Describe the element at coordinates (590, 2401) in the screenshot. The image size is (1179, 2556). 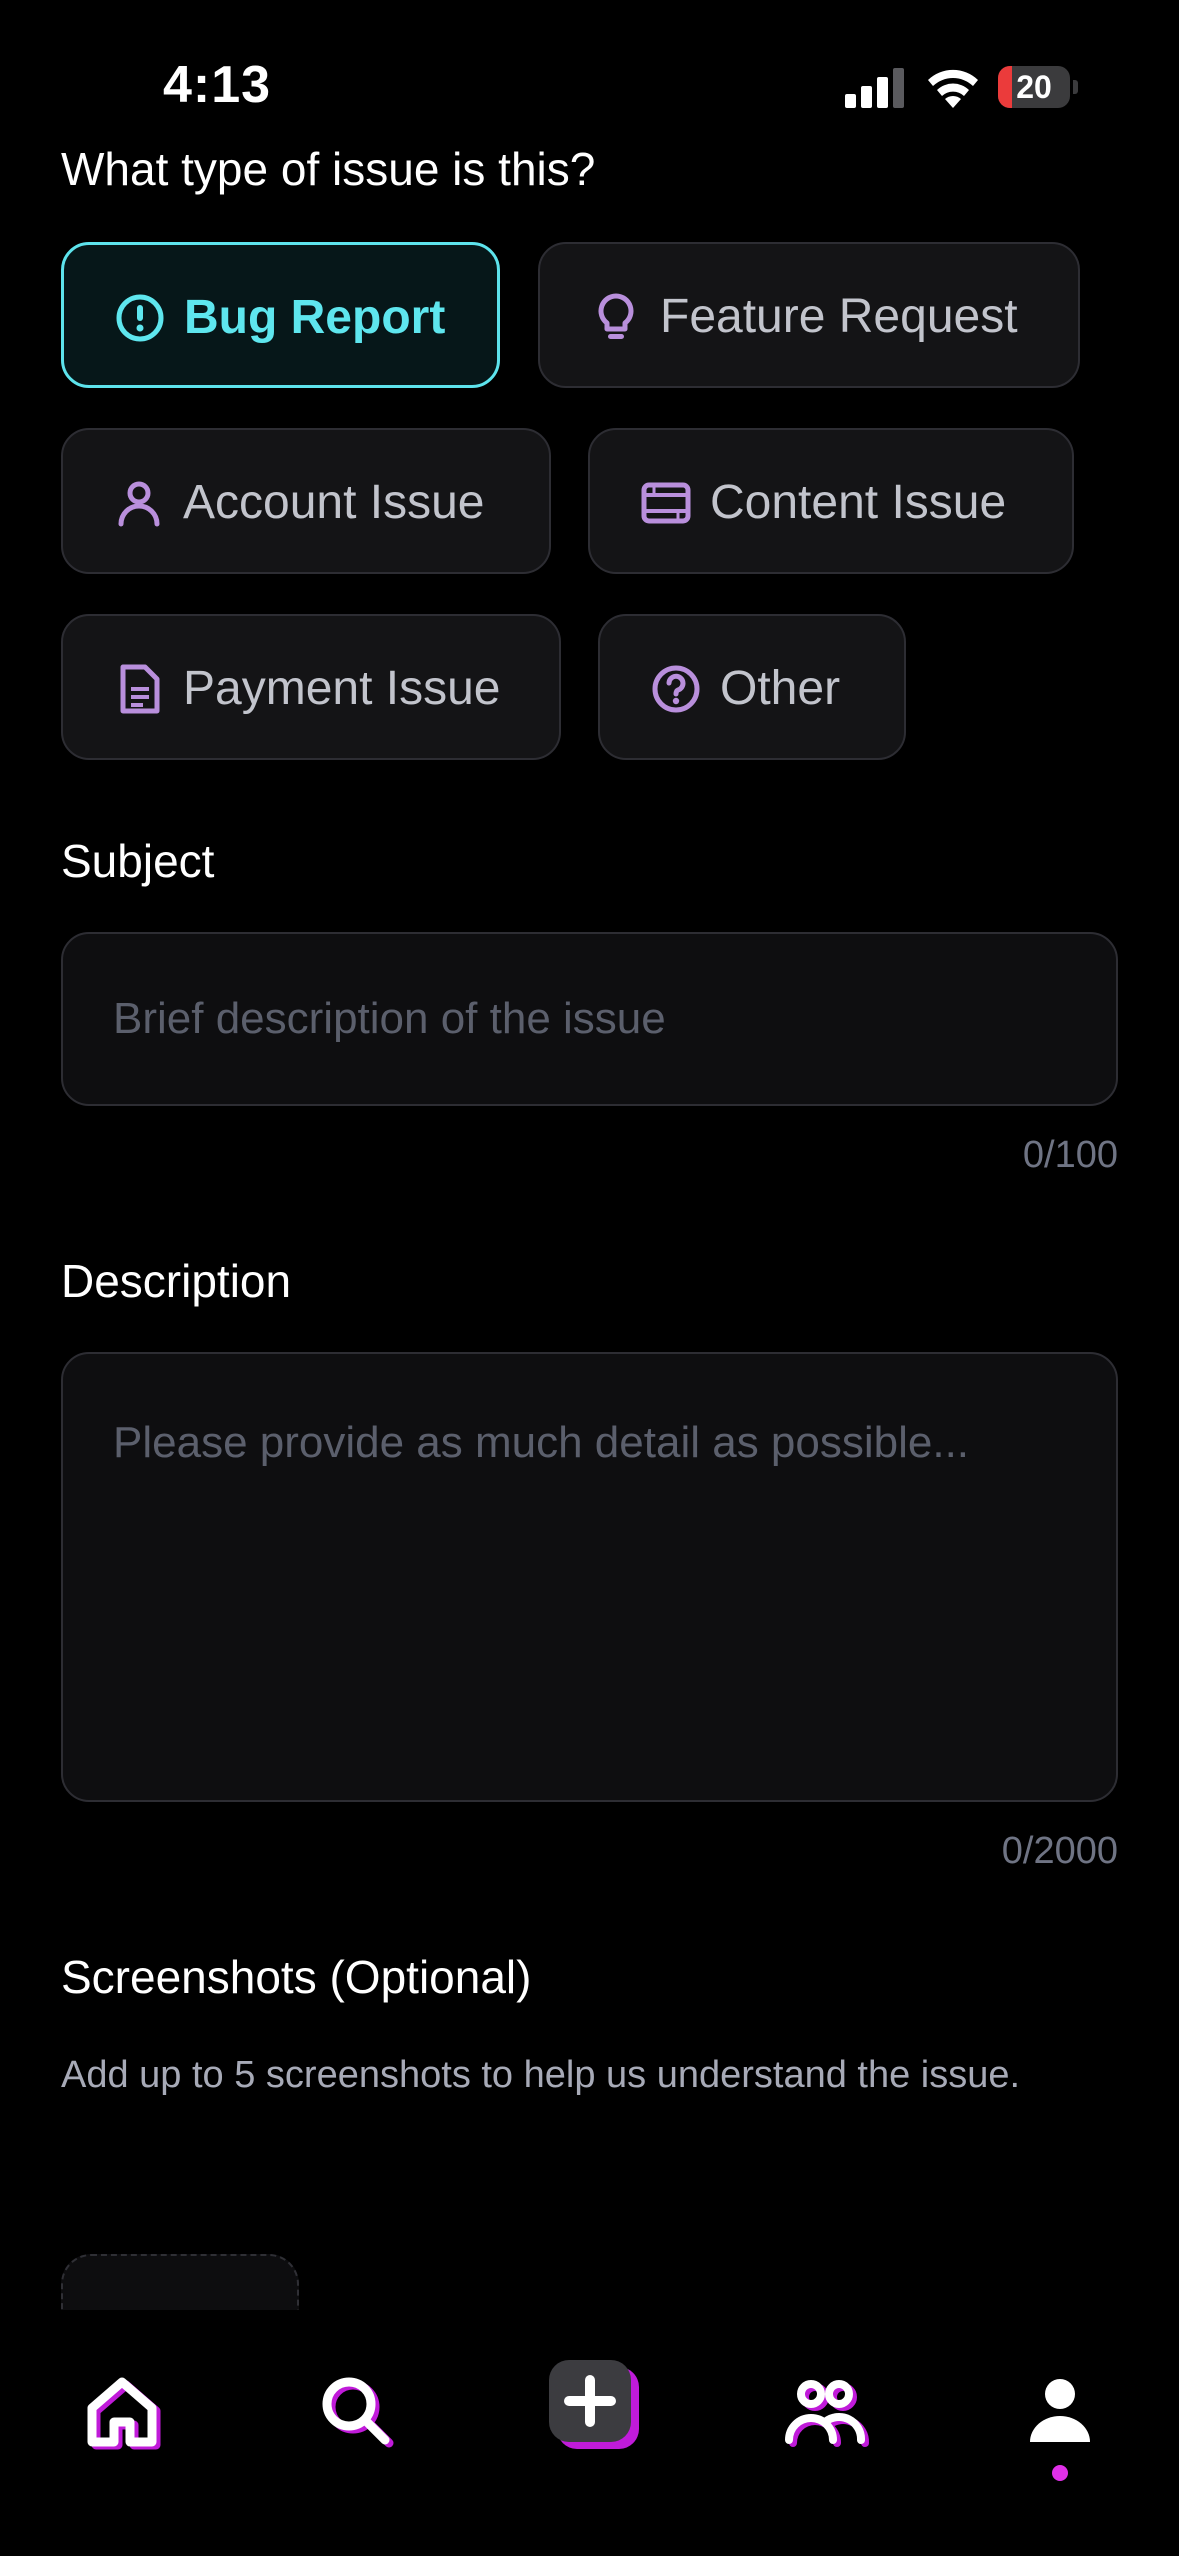
I see `plus-icon` at that location.